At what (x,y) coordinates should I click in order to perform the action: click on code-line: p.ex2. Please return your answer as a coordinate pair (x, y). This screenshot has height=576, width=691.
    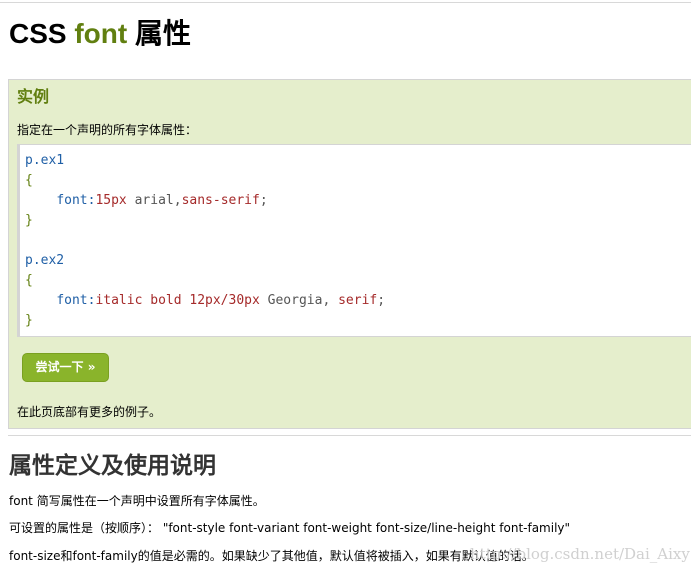
    Looking at the image, I should click on (45, 260).